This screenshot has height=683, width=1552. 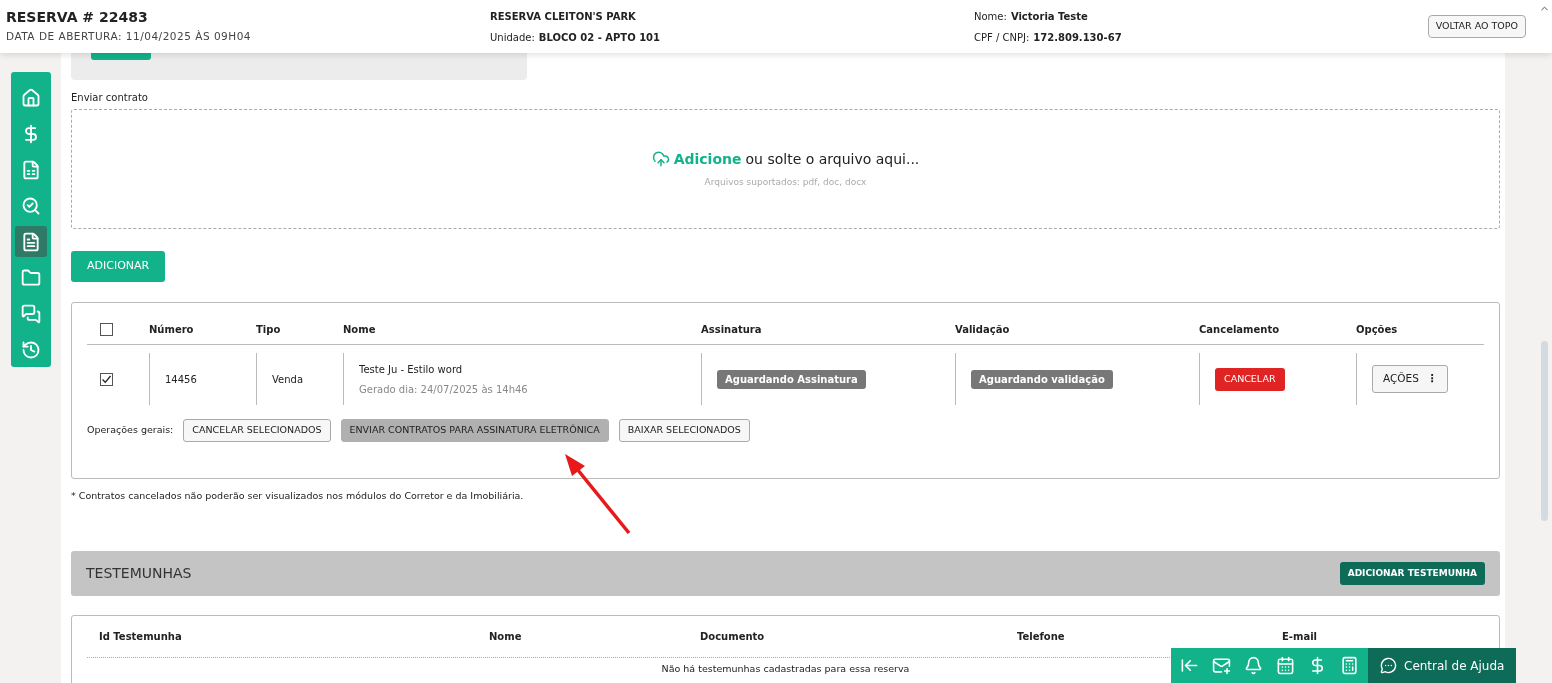 I want to click on name-label: Nome:, so click(x=990, y=16).